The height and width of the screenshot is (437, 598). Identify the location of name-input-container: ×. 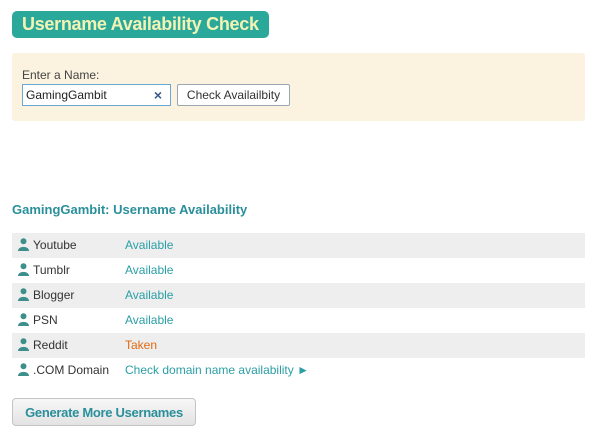
(96, 95).